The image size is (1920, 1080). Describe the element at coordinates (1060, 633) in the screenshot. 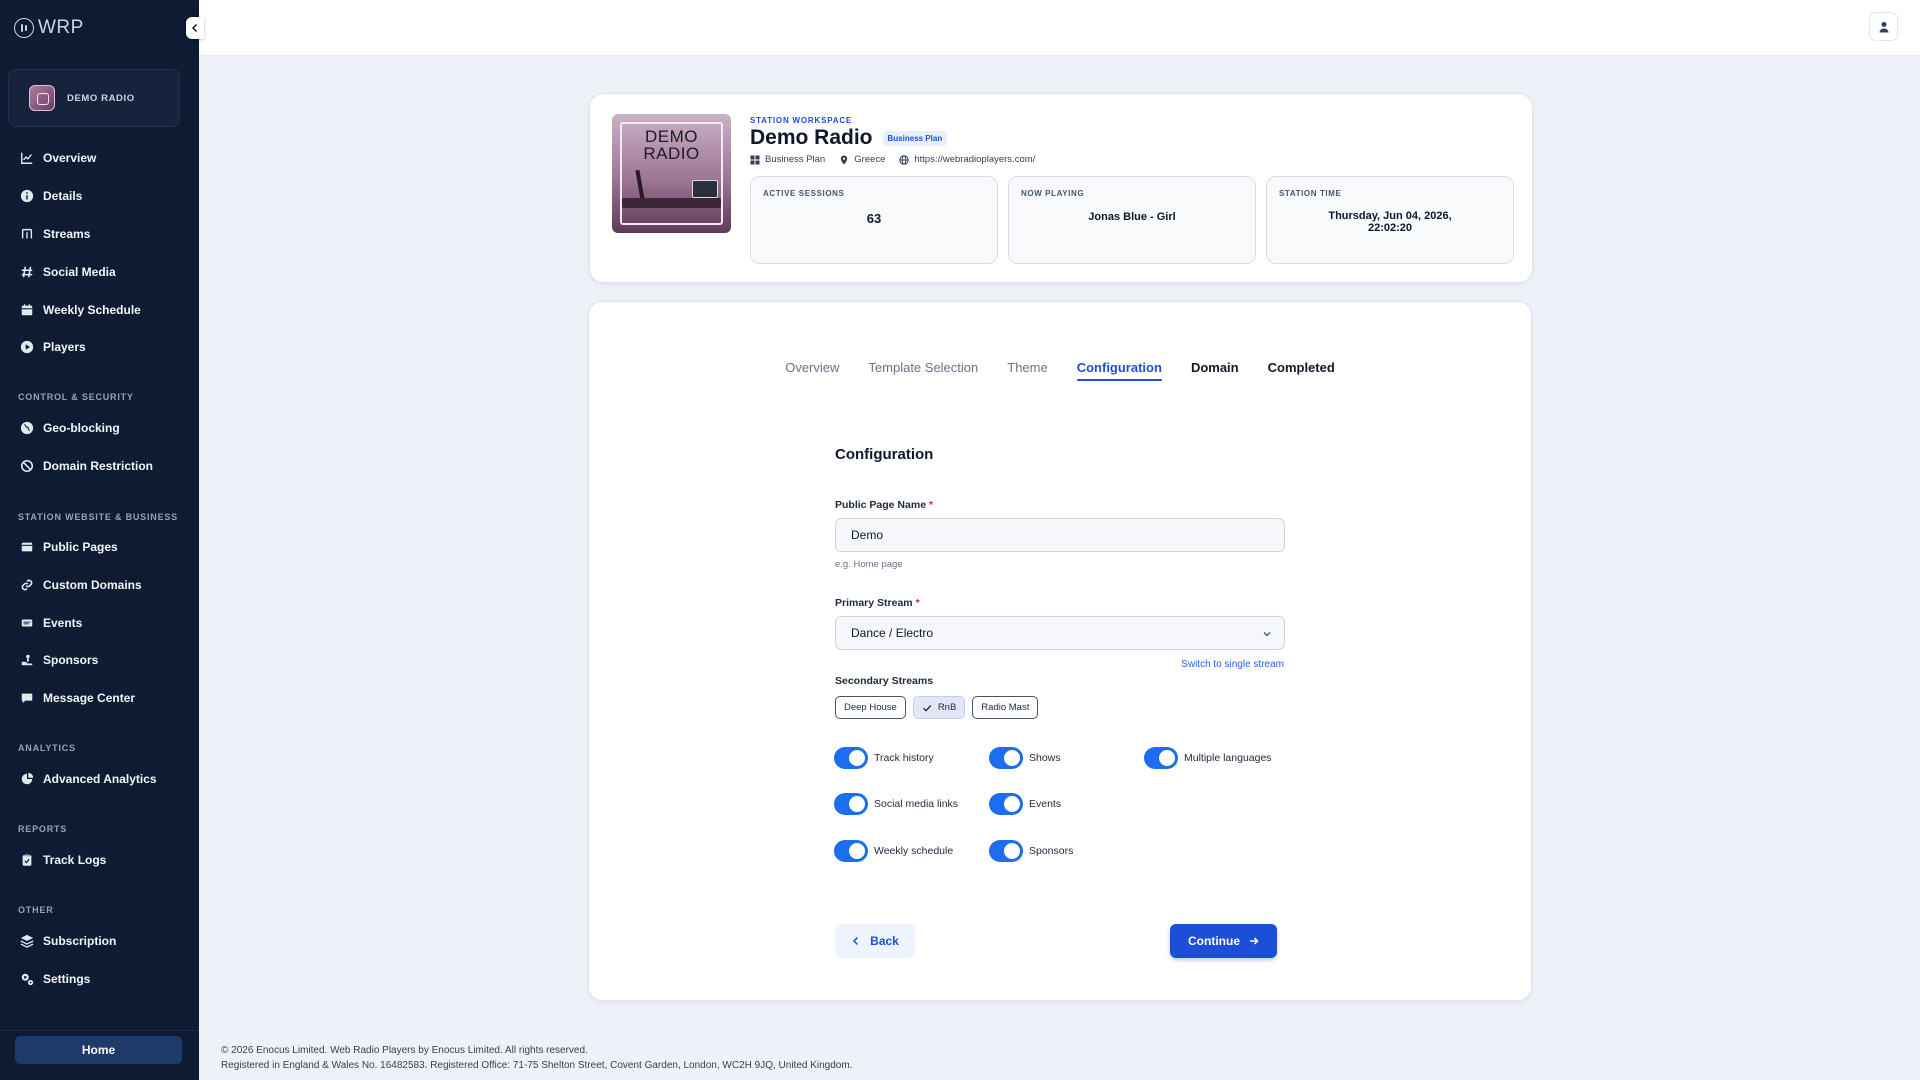

I see `primary-stream-select: Dance / Electro` at that location.